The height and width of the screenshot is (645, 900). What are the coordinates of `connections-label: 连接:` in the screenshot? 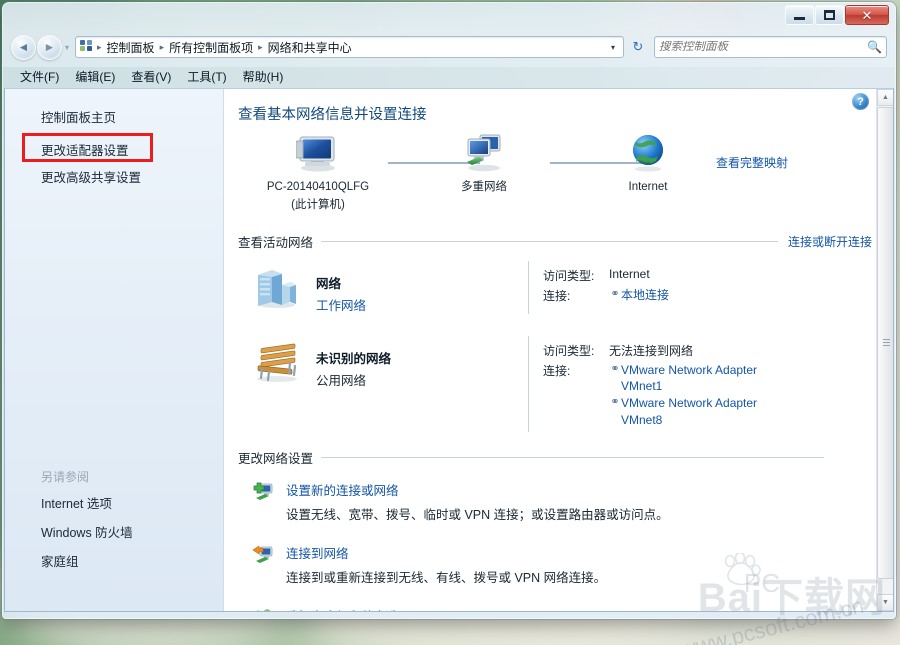 It's located at (557, 296).